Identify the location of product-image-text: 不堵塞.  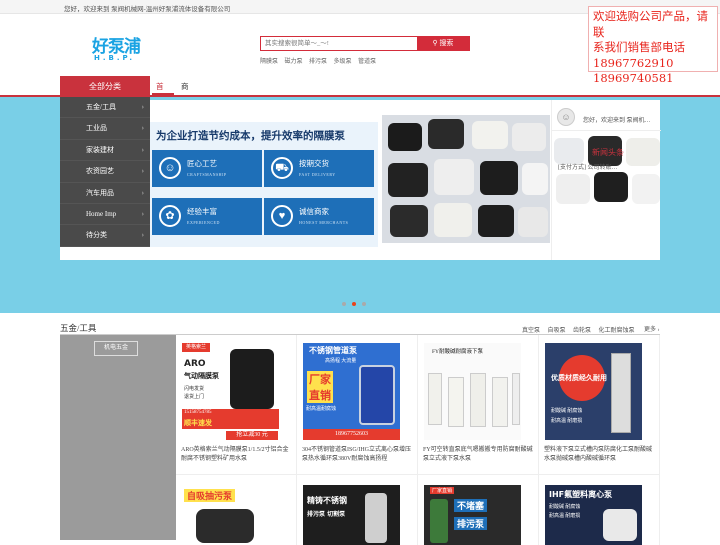
(471, 505).